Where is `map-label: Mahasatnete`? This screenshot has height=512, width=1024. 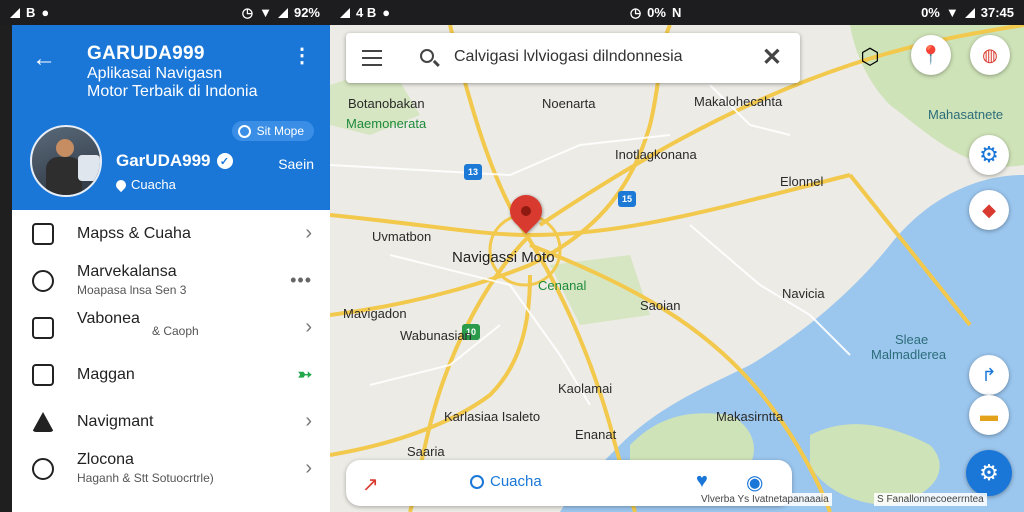
map-label: Mahasatnete is located at coordinates (966, 114).